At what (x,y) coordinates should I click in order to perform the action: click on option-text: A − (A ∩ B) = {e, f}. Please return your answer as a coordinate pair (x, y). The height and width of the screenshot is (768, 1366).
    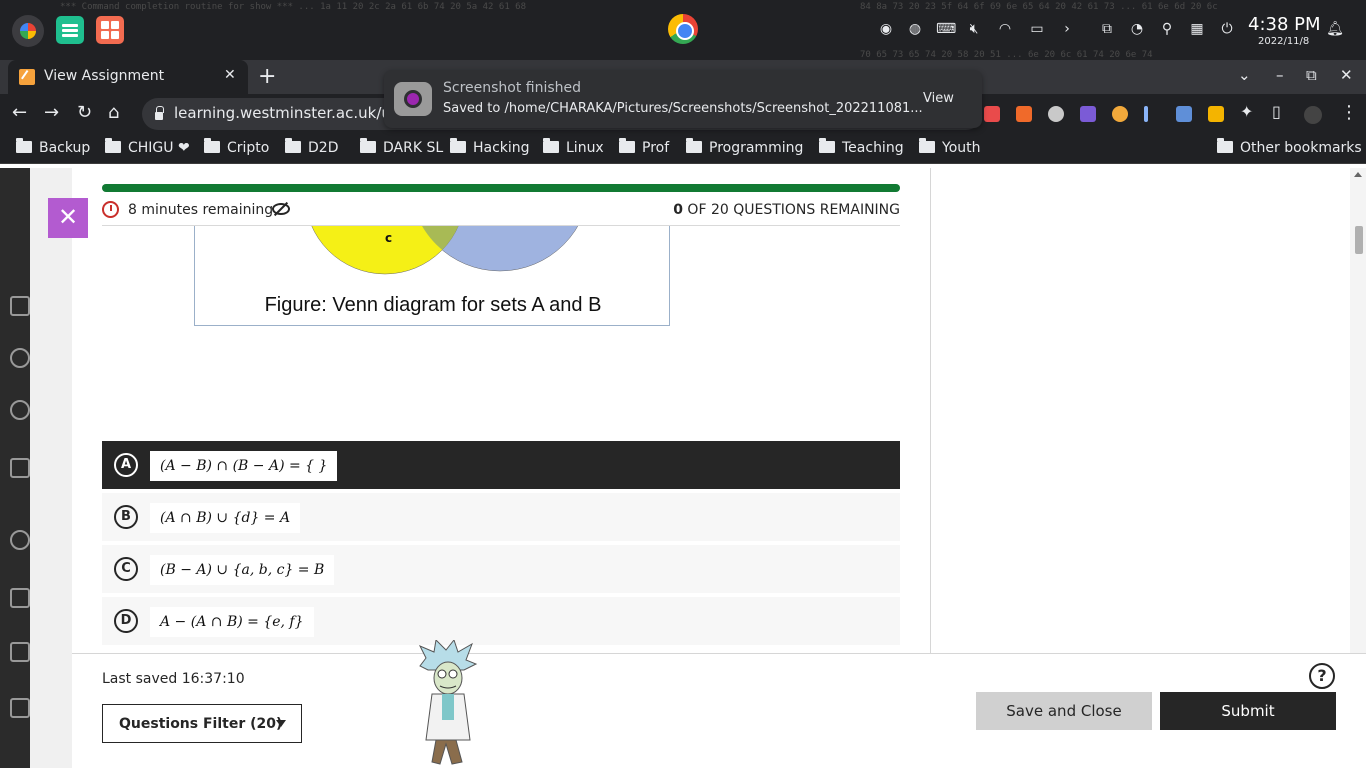
    Looking at the image, I should click on (232, 622).